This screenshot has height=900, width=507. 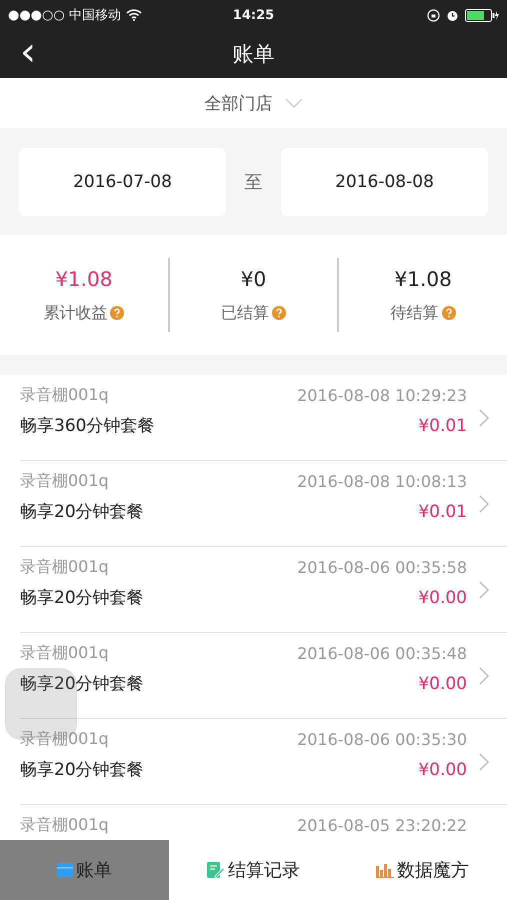 What do you see at coordinates (84, 870) in the screenshot?
I see `tab: 账单` at bounding box center [84, 870].